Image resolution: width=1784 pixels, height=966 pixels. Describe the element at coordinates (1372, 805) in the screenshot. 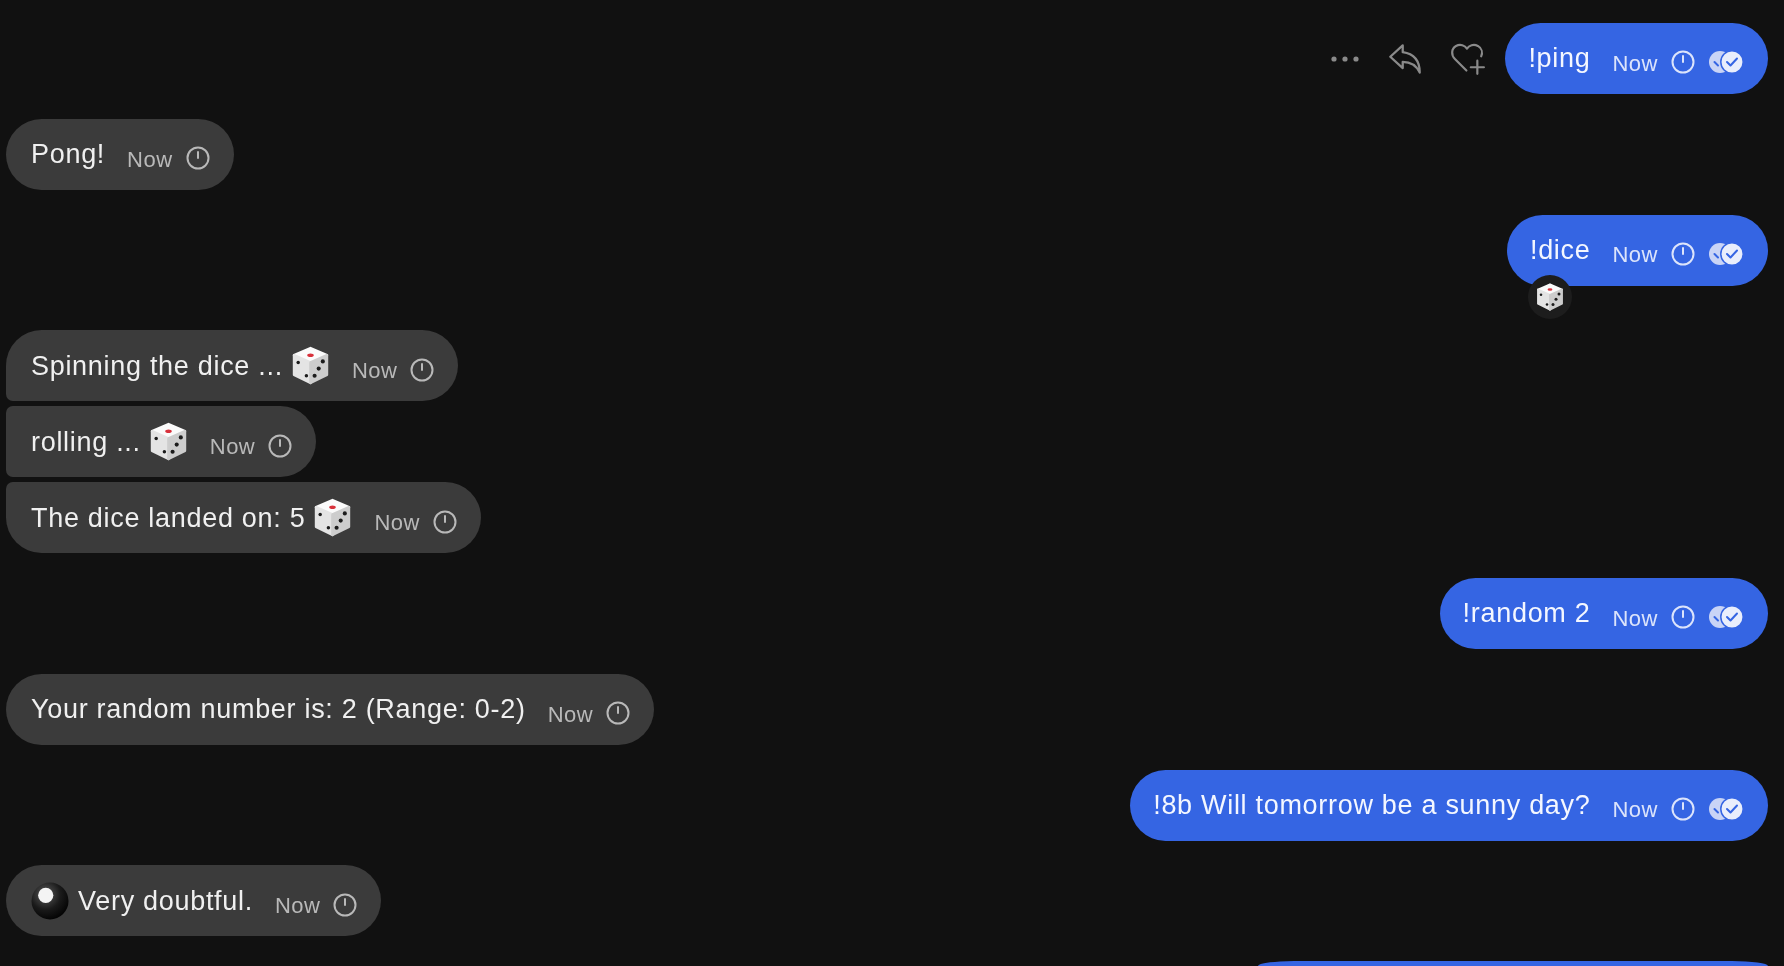

I see `message-text: !8b Will tomorrow be a sunny day?` at that location.